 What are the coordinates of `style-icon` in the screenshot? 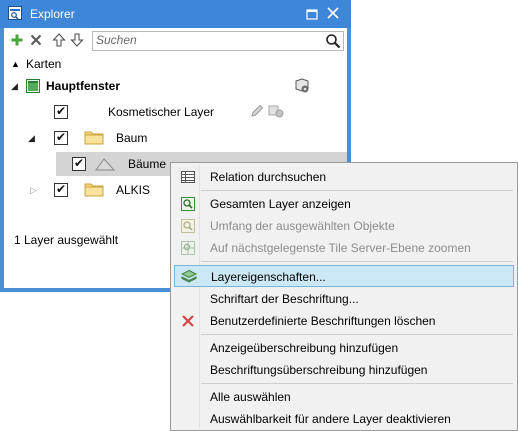 It's located at (276, 111).